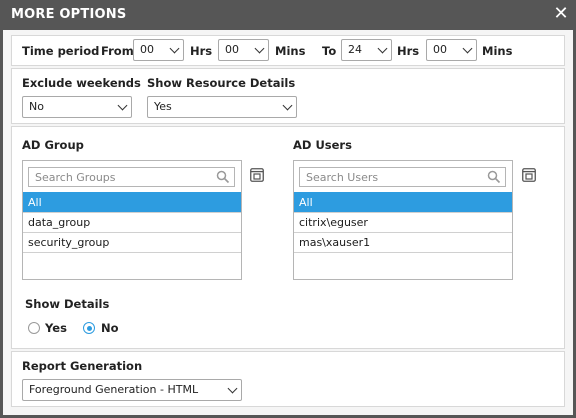 The width and height of the screenshot is (576, 418). I want to click on resource-details-label: Show Resource Details, so click(221, 83).